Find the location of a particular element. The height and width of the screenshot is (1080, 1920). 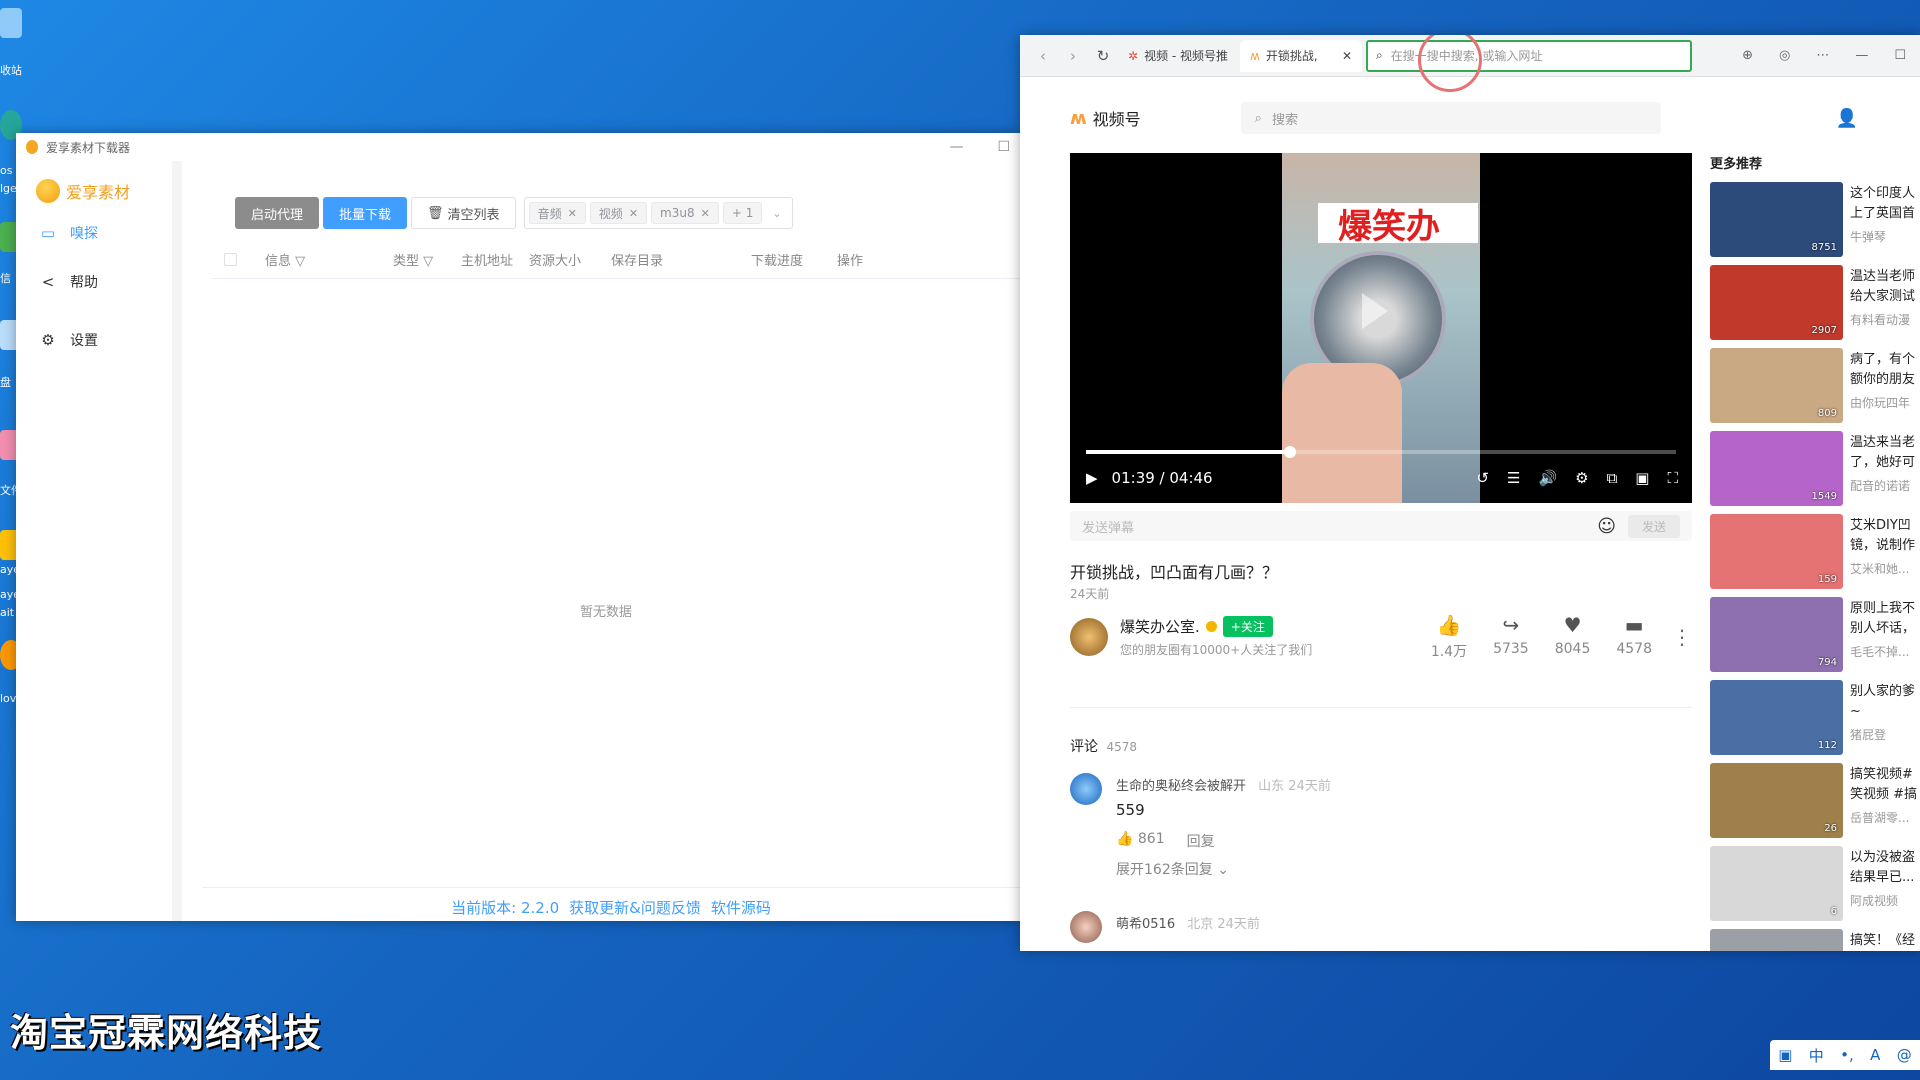

author-avatar is located at coordinates (1089, 637).